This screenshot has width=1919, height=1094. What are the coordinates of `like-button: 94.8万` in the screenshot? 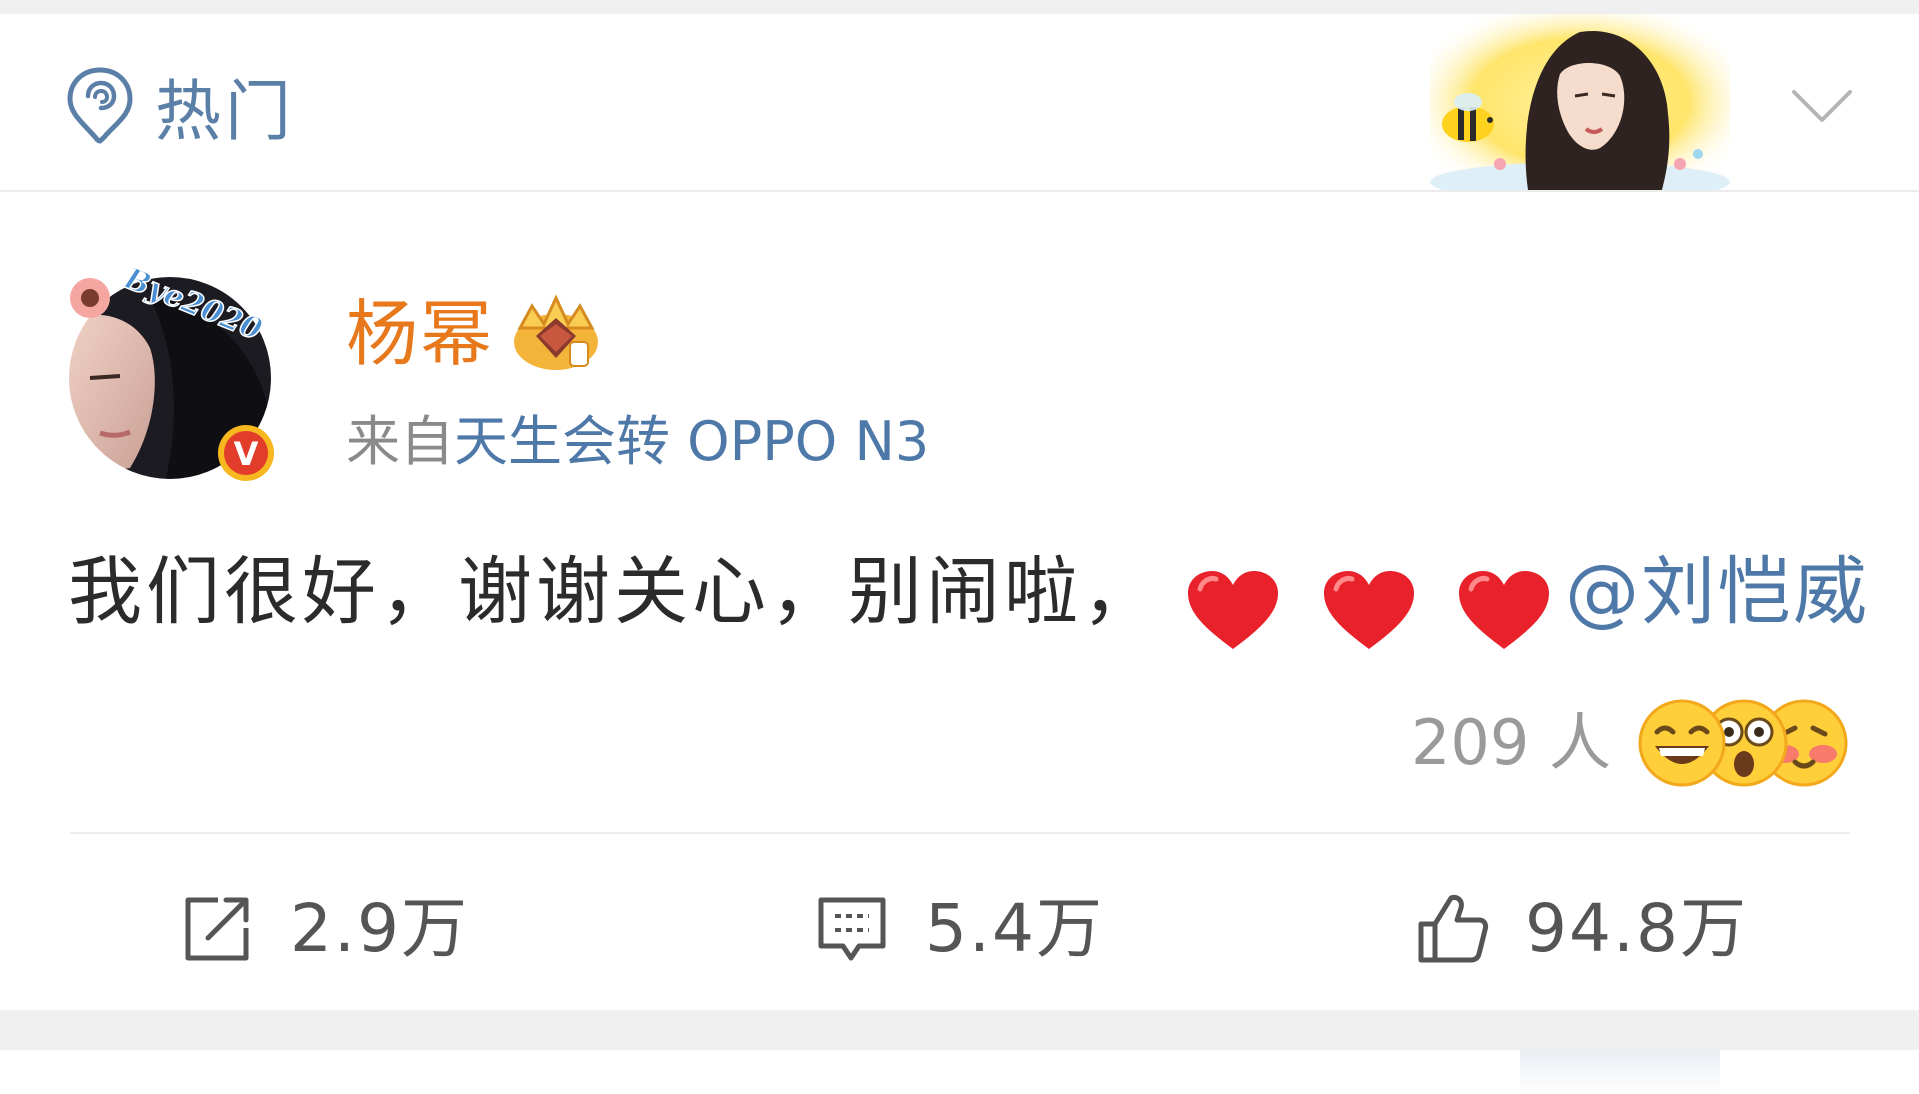 It's located at (1581, 929).